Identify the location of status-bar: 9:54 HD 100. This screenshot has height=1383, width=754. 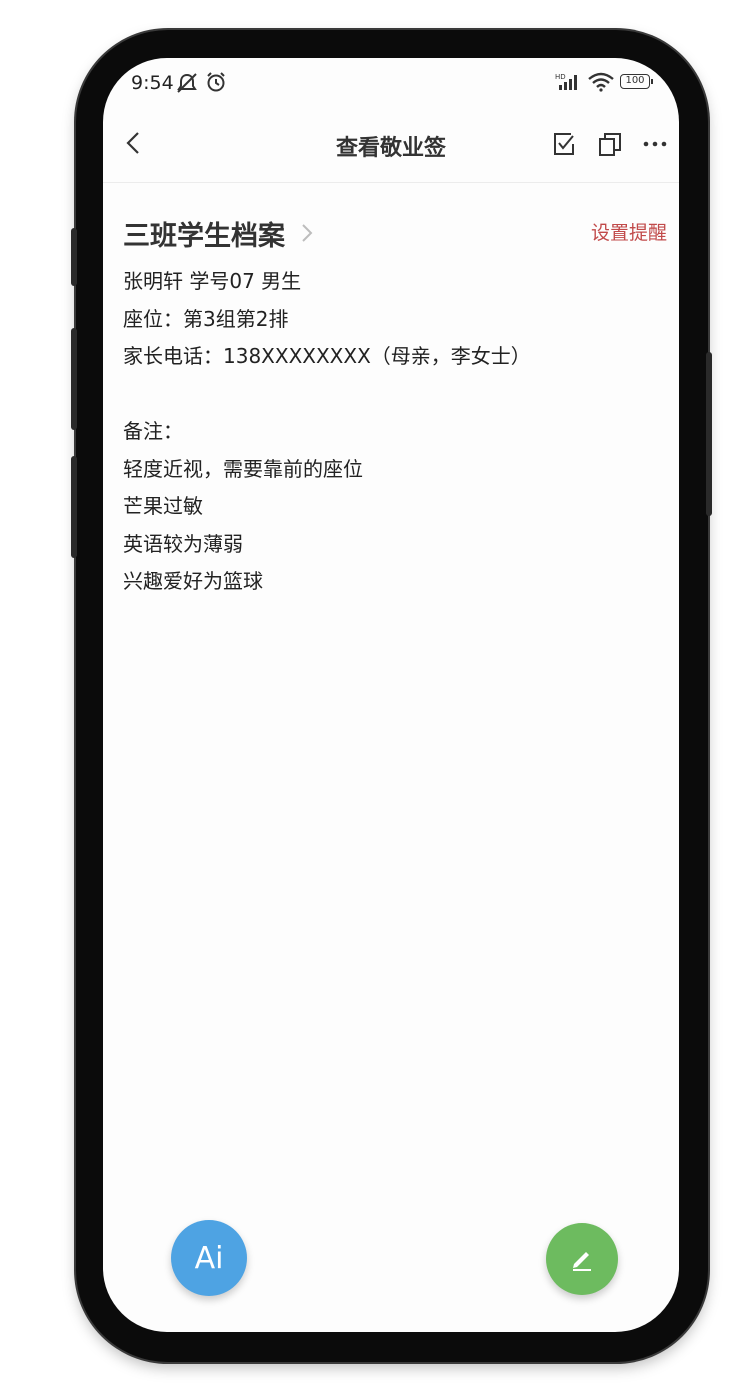
(391, 83).